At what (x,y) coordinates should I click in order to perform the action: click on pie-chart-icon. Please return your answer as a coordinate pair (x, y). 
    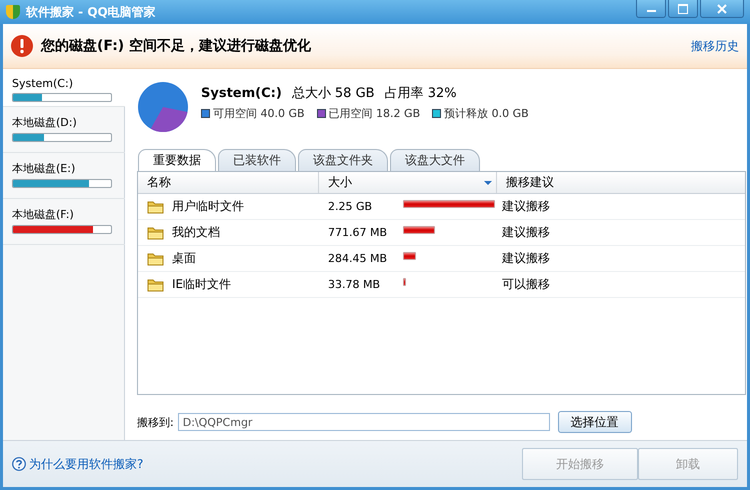
    Looking at the image, I should click on (163, 107).